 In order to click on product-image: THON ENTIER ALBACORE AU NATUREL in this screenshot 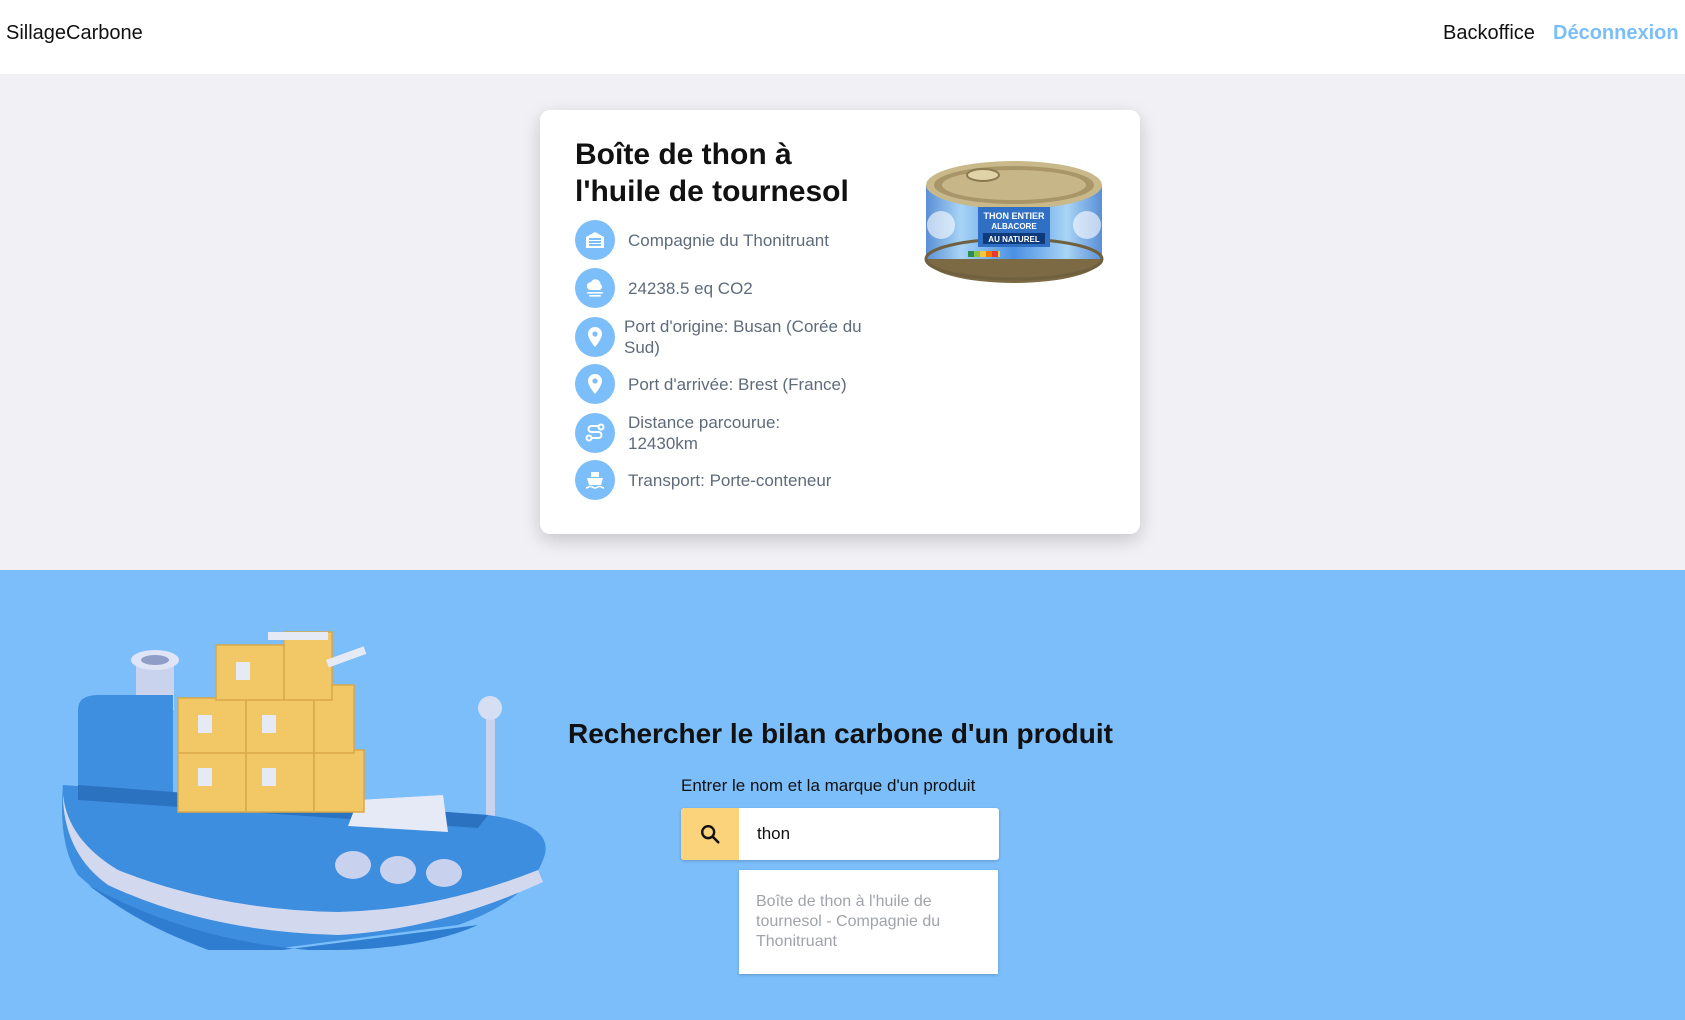, I will do `click(1014, 222)`.